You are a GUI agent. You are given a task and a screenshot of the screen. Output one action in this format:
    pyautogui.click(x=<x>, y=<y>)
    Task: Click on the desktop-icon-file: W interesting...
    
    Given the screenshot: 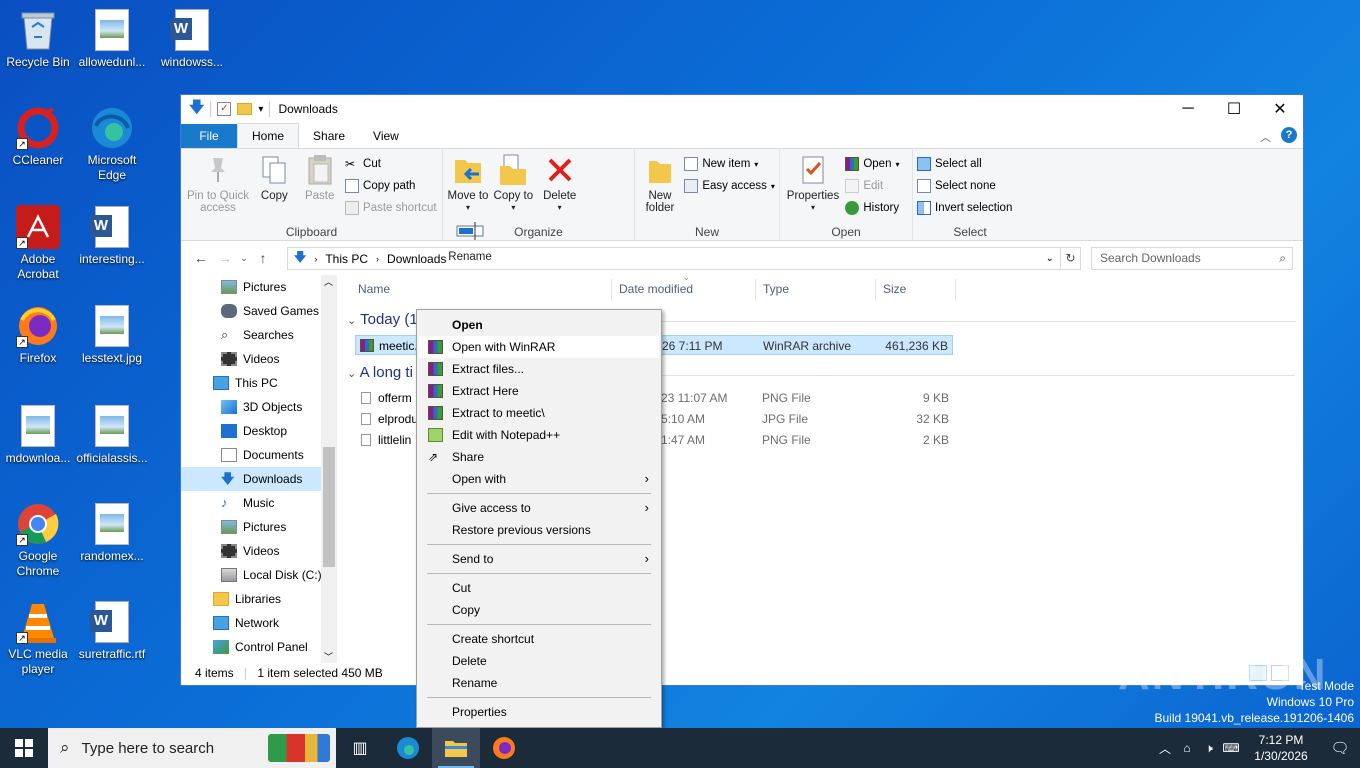 What is the action you would take?
    pyautogui.click(x=112, y=236)
    